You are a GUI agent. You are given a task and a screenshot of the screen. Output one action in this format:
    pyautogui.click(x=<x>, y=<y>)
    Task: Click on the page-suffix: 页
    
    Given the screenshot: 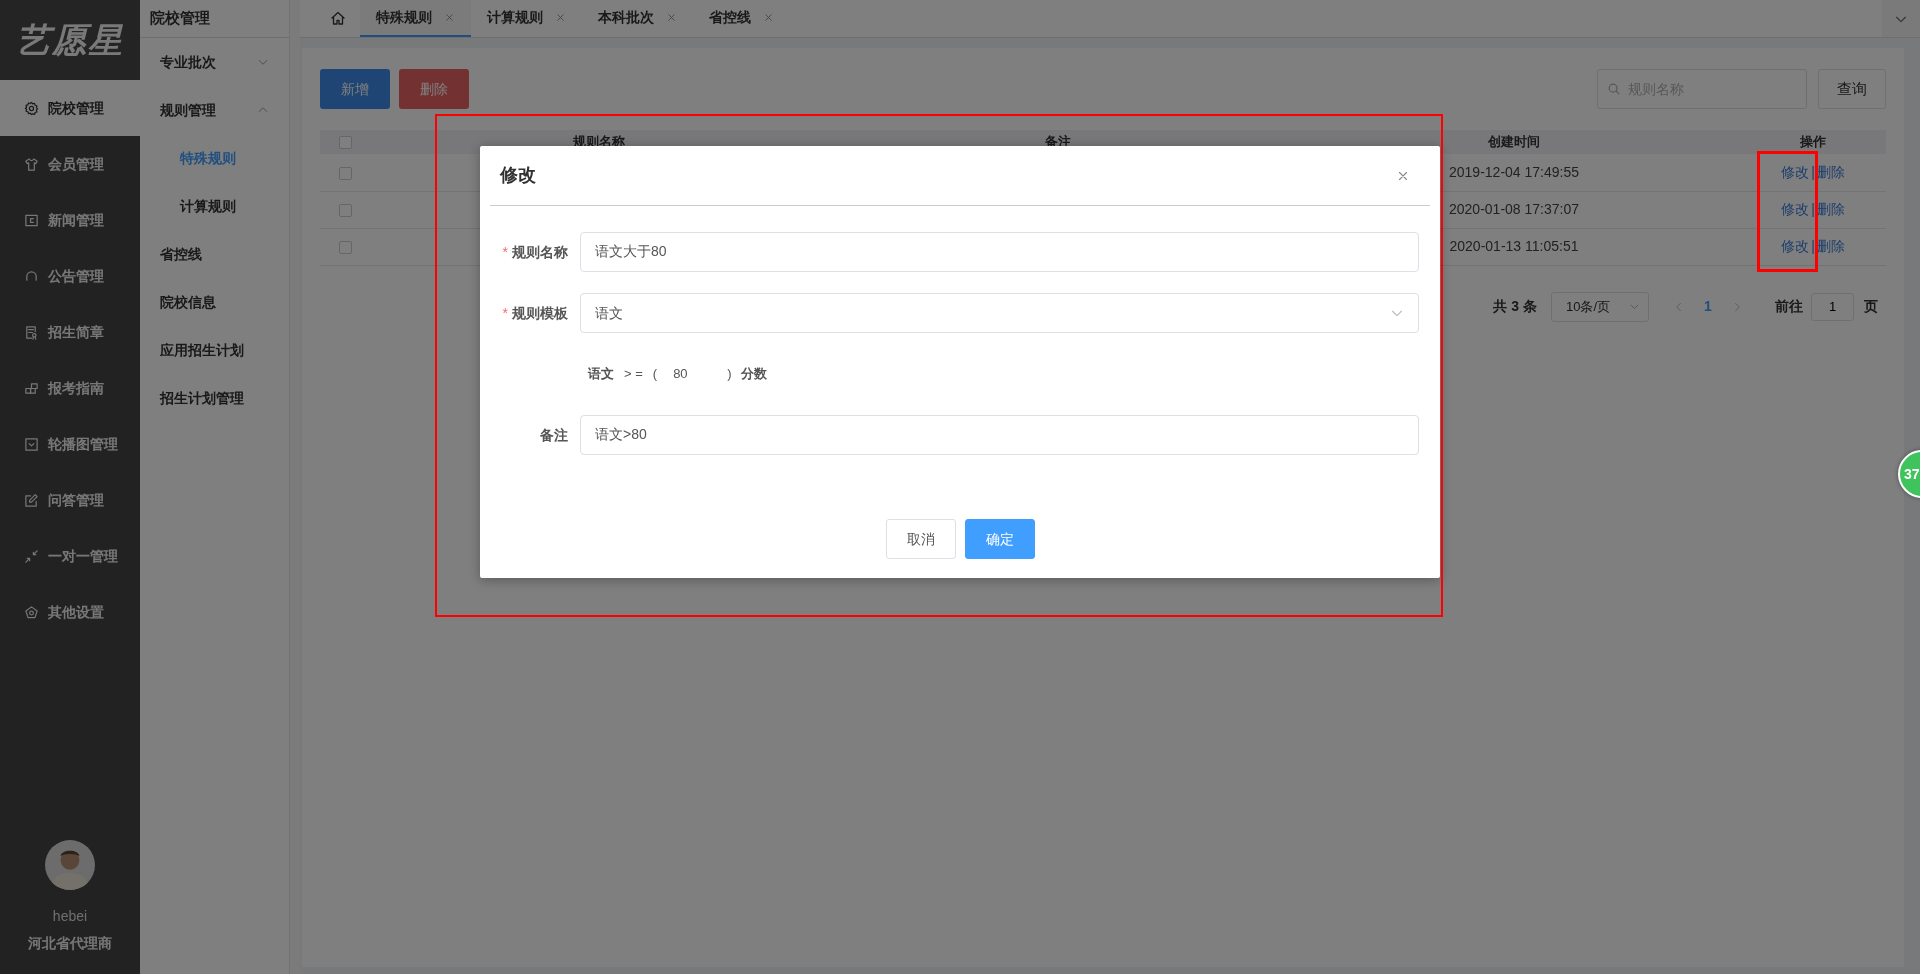 What is the action you would take?
    pyautogui.click(x=1871, y=306)
    